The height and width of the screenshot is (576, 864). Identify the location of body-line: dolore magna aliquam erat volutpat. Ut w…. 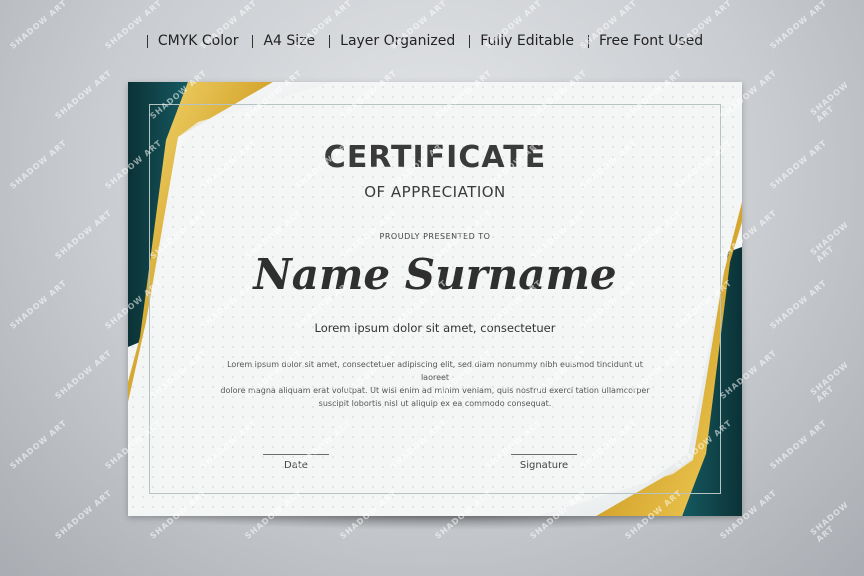
(435, 390).